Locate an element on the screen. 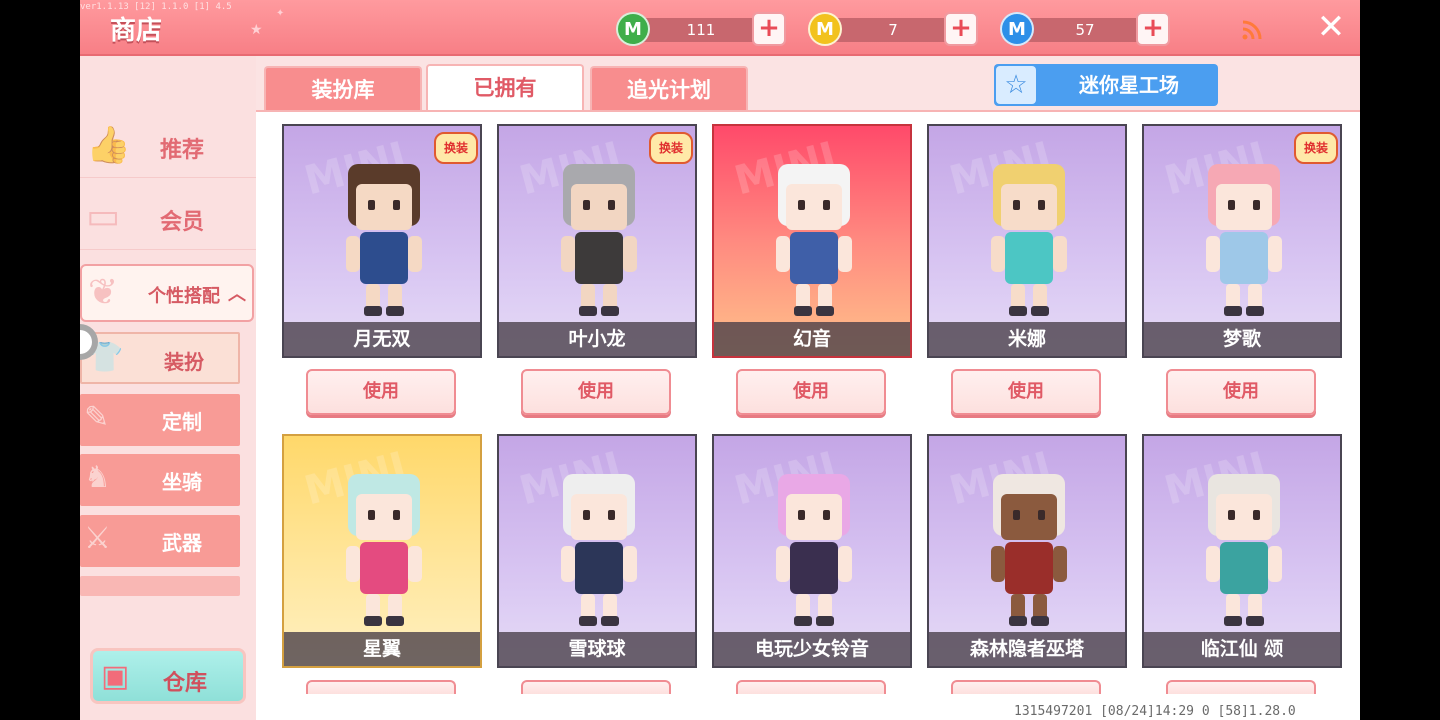 The image size is (1440, 720). skin-name: 米娜 is located at coordinates (1027, 339).